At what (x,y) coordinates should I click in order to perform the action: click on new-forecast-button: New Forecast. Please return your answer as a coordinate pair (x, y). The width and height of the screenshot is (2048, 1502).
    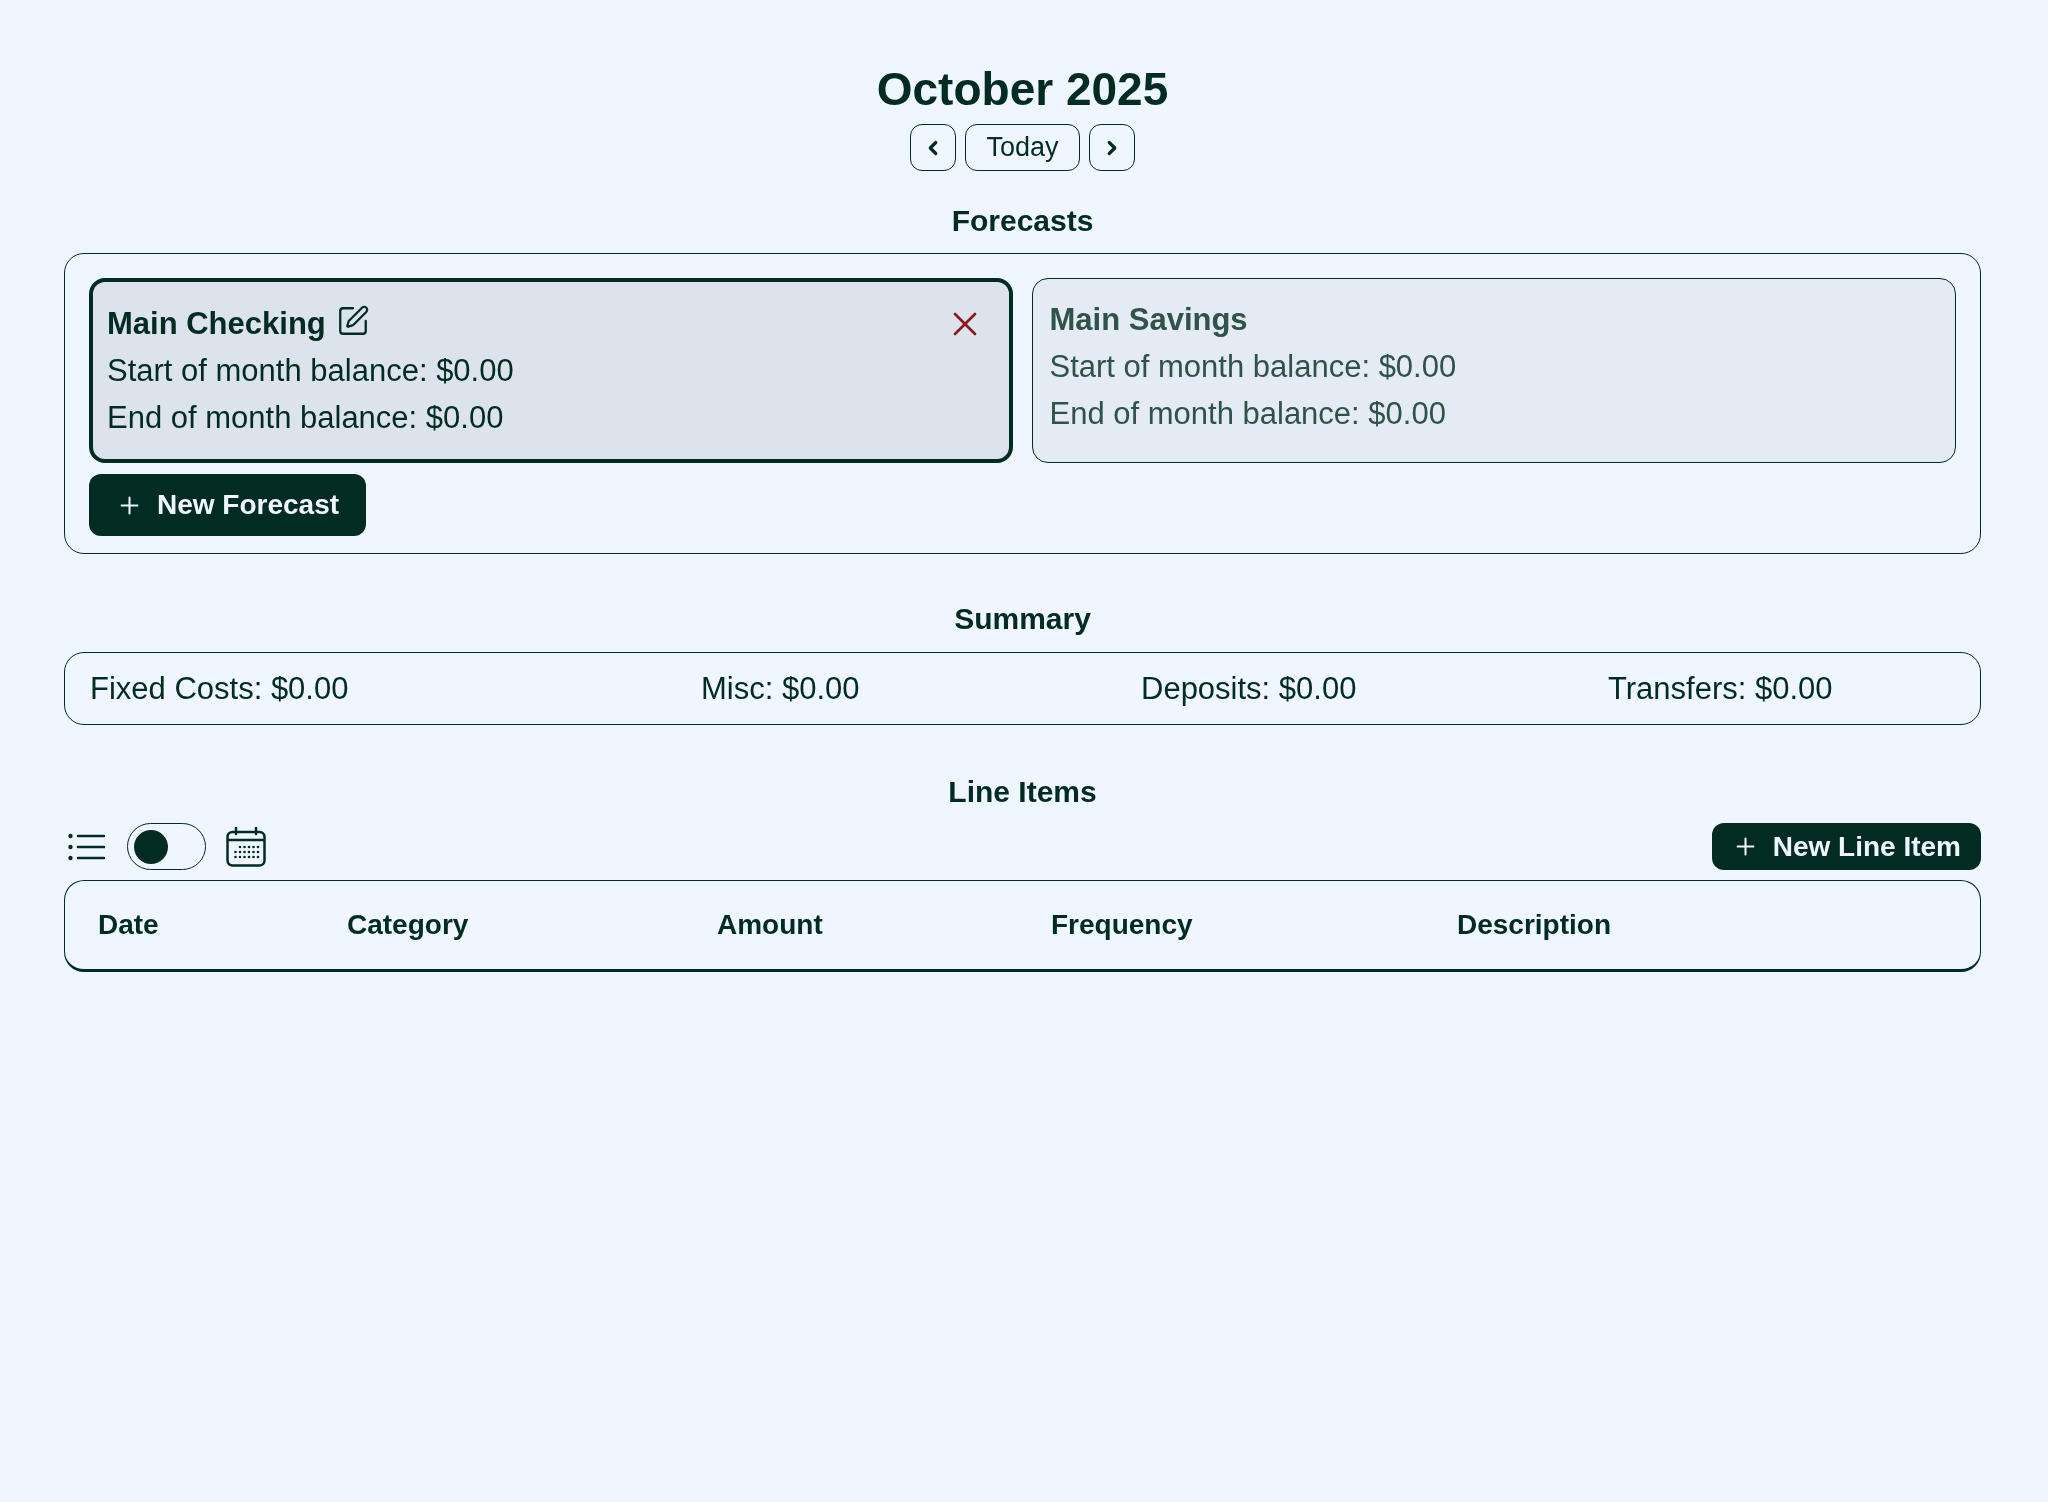
    Looking at the image, I should click on (228, 505).